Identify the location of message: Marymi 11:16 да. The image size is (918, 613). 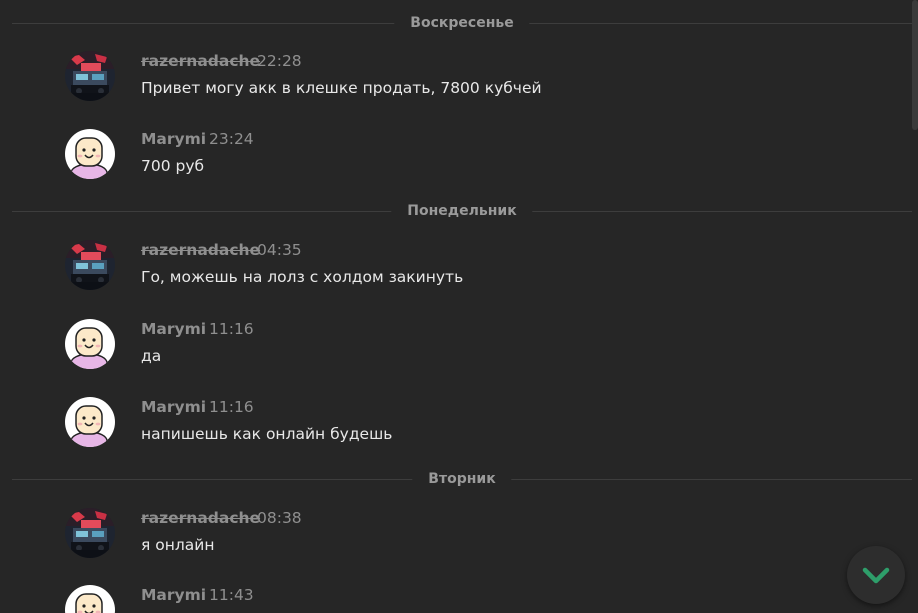
(471, 345).